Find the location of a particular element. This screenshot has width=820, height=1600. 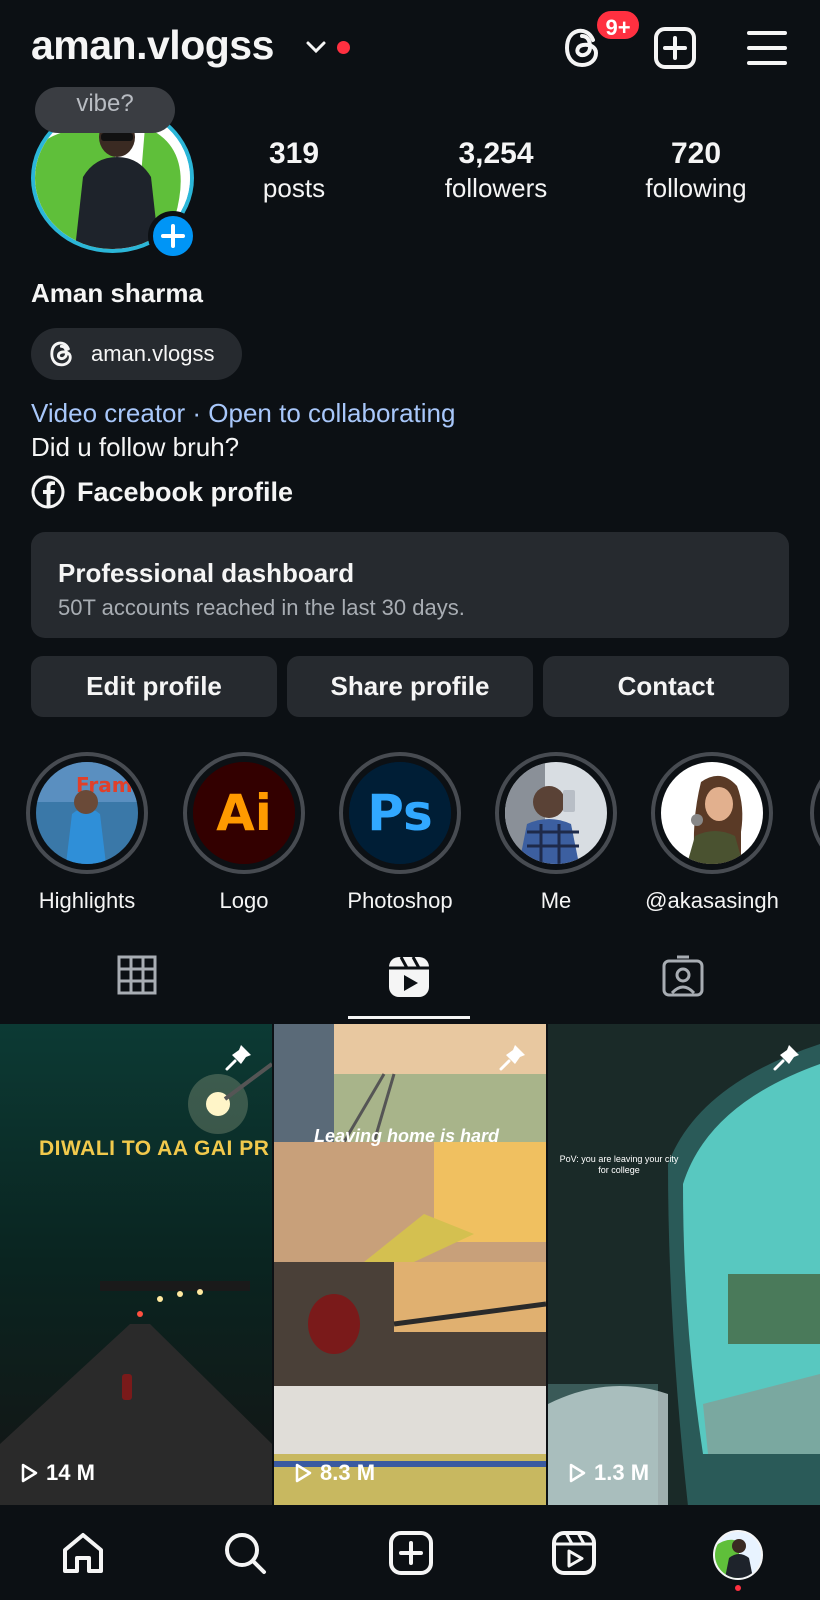

highlight-label: @akasasingh is located at coordinates (712, 900).